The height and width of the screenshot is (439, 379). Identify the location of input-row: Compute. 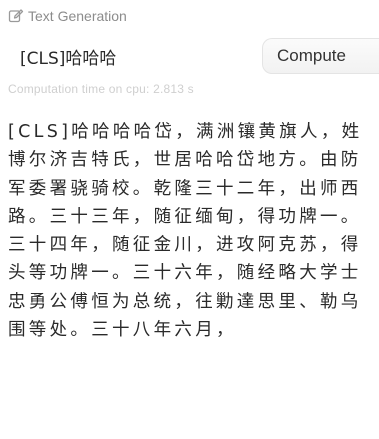
(189, 56).